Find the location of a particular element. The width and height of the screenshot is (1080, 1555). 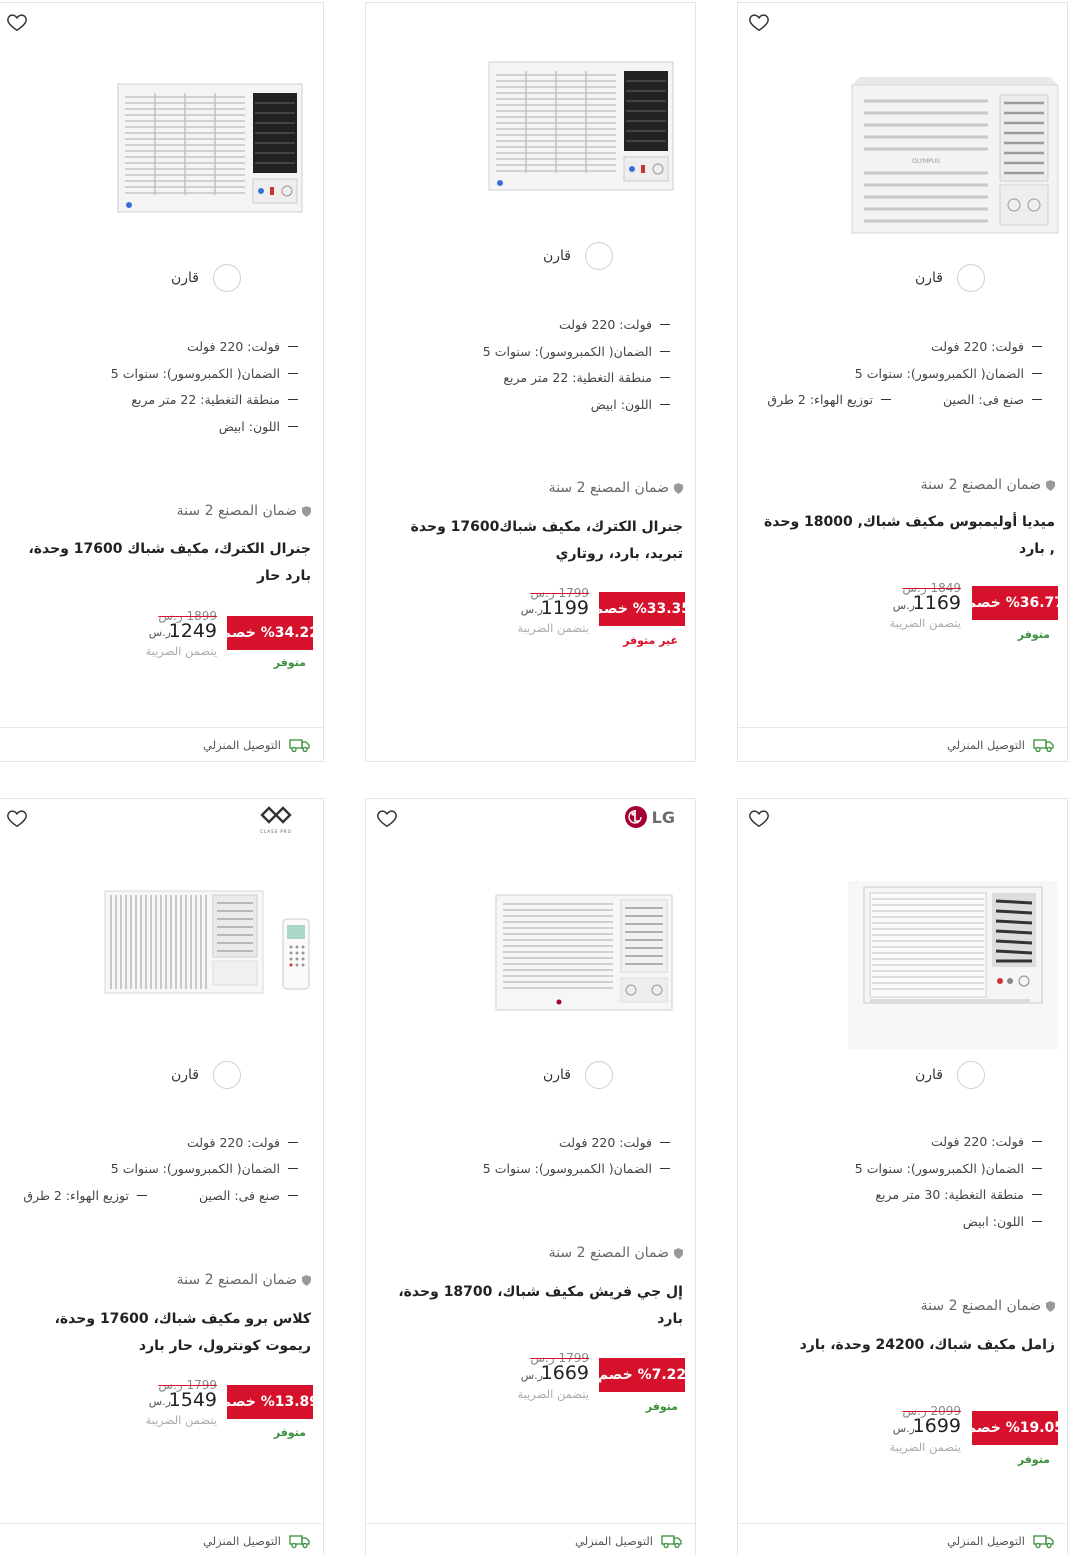

discount-badge: %7.22 خصم is located at coordinates (642, 1375).